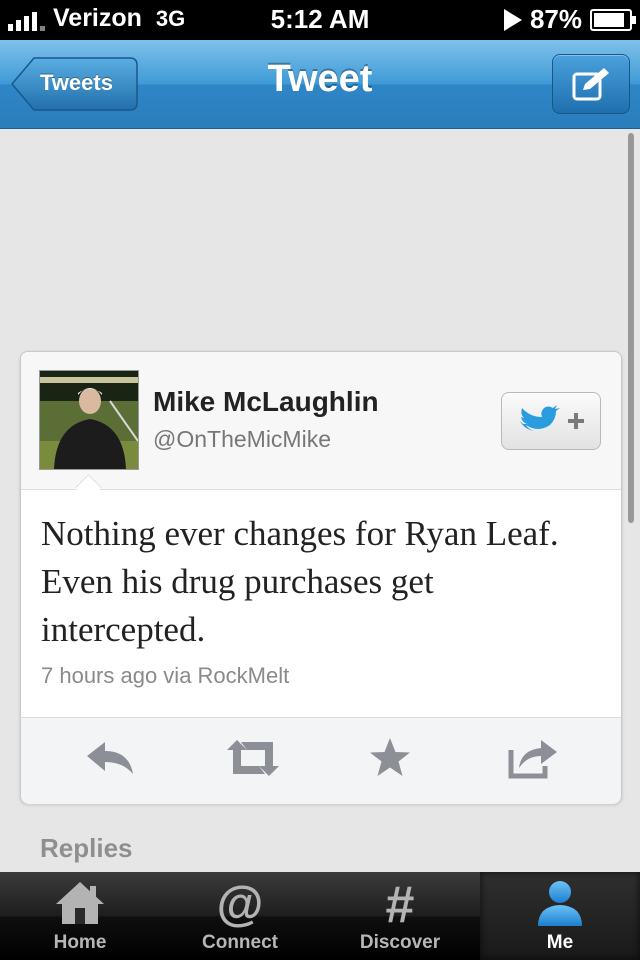  I want to click on tab-connect-label: Connect, so click(240, 942).